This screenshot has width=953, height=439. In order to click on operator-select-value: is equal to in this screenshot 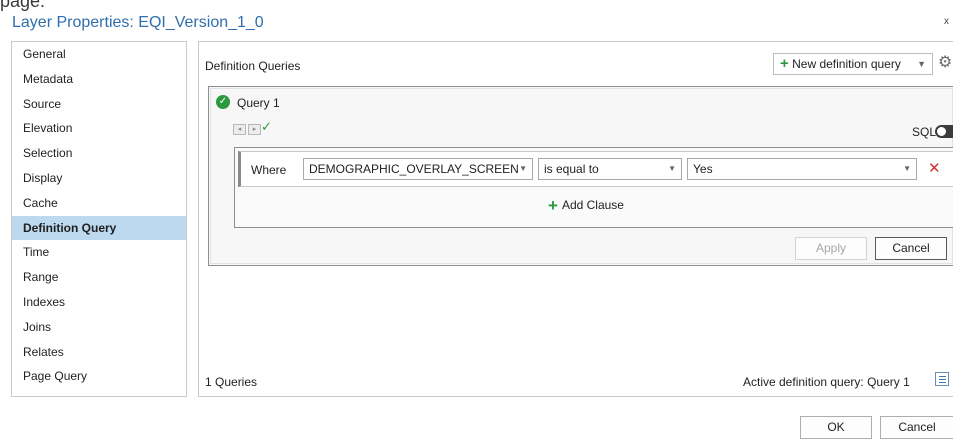, I will do `click(571, 169)`.